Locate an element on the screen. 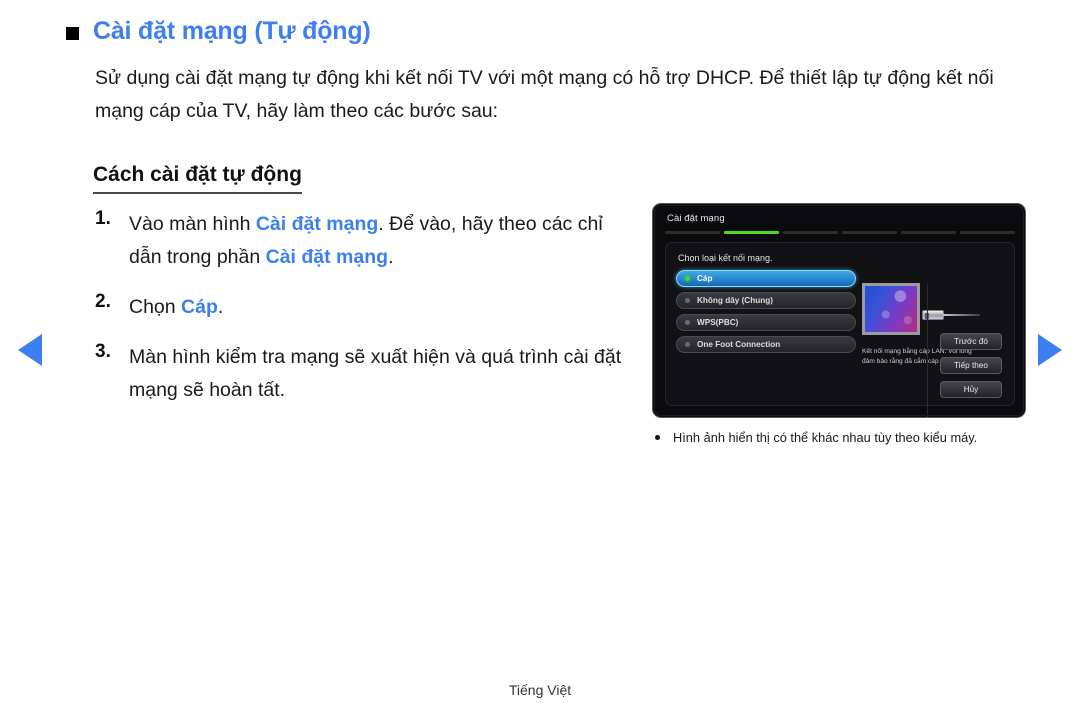 The image size is (1080, 705). previous-page-arrow-icon is located at coordinates (30, 350).